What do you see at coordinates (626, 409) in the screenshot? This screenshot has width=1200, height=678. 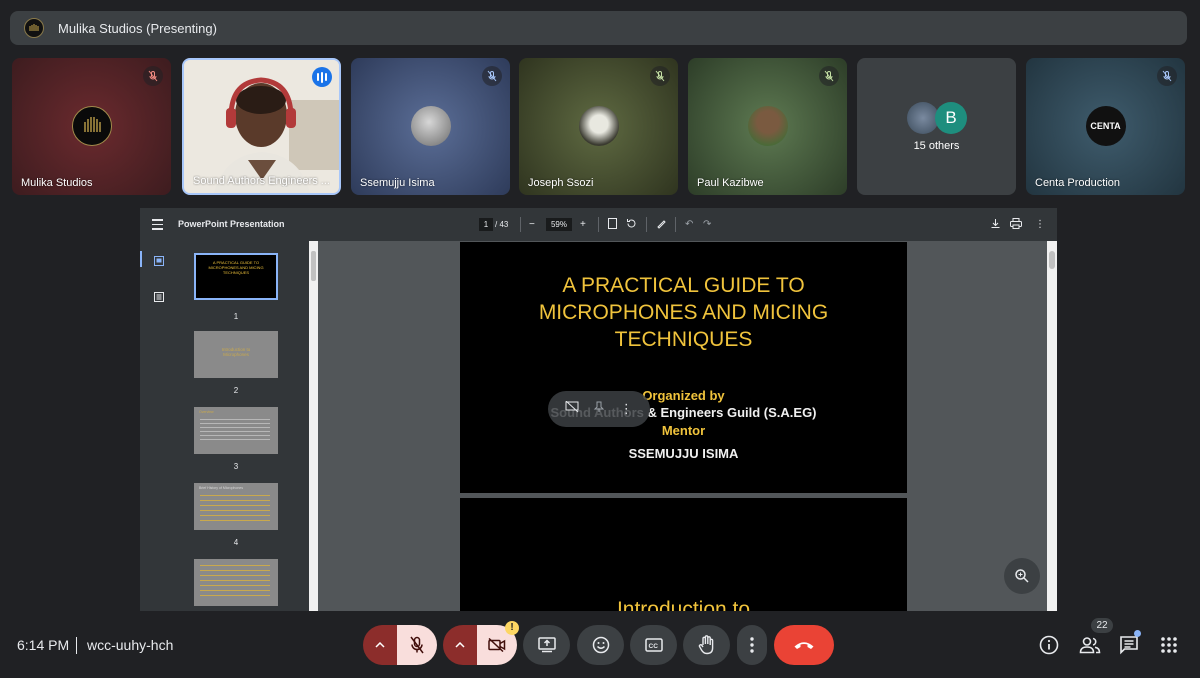 I see `overlay-more-icon: ⋮` at bounding box center [626, 409].